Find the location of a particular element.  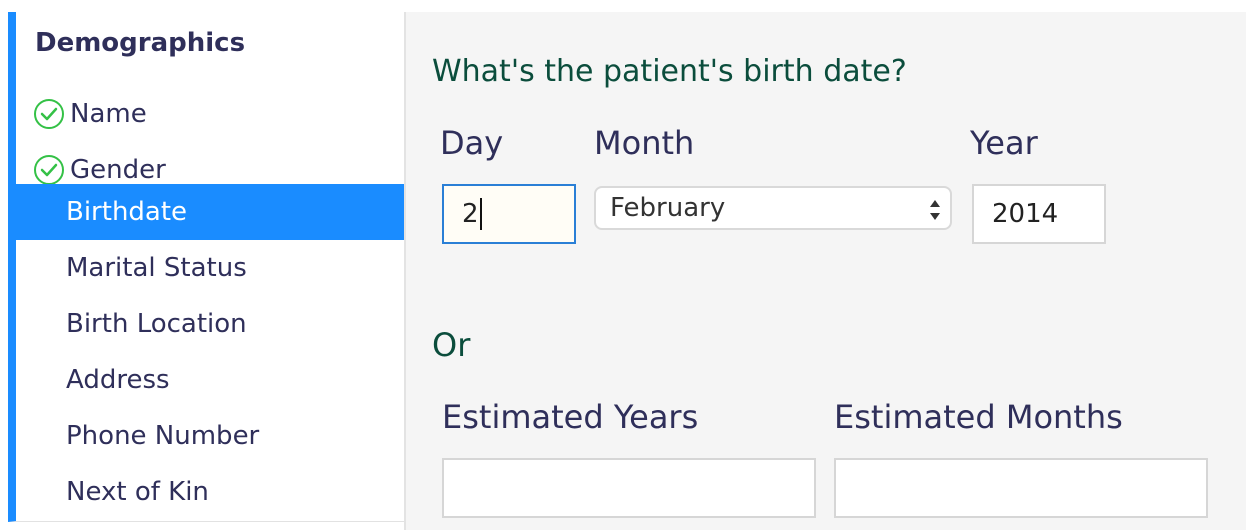

day-value: 2 is located at coordinates (470, 214).